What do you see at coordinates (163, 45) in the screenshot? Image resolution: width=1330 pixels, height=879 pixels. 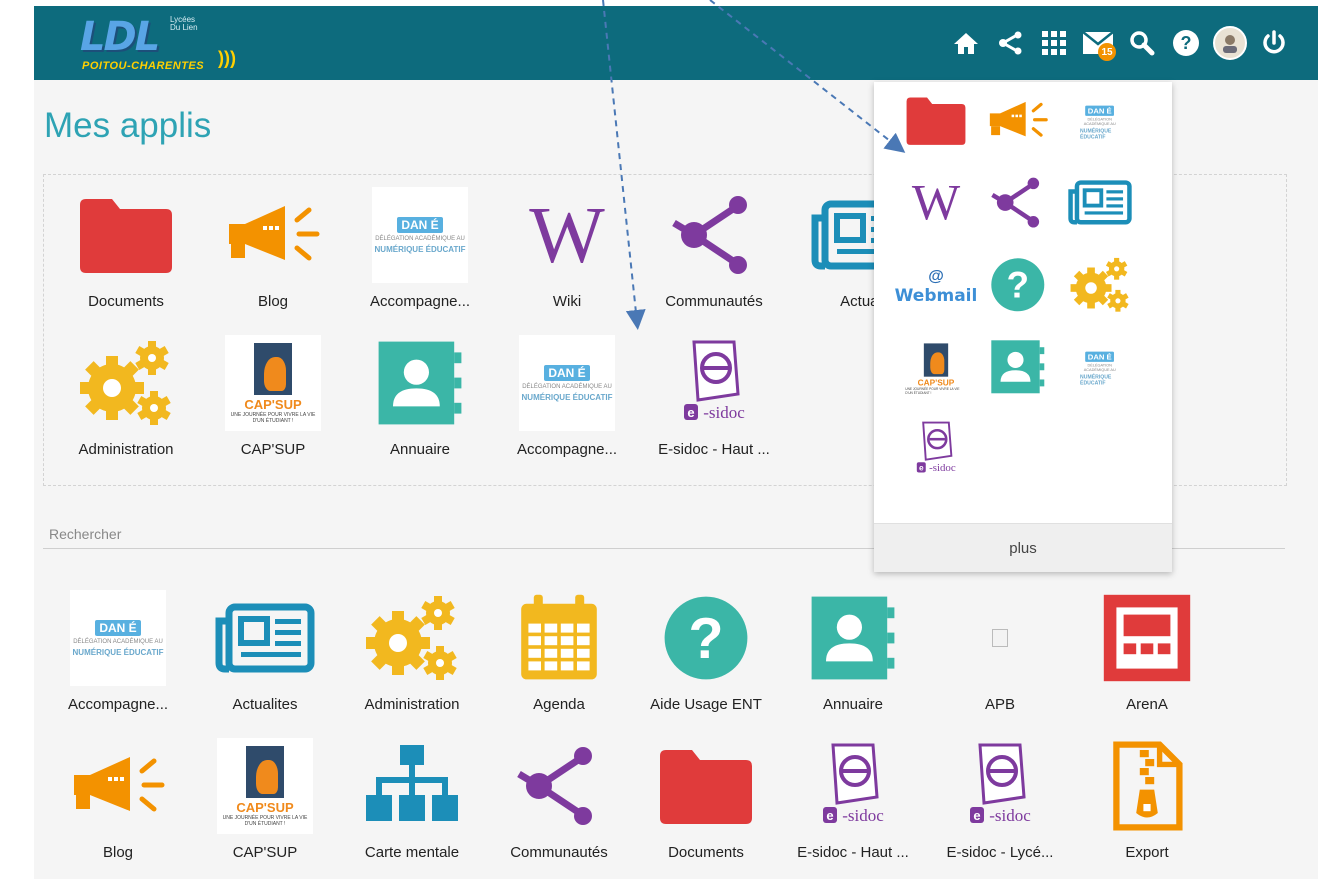 I see `ldl-logo: LDL Lycées Du Lien POITOU-CHARENTES )))` at bounding box center [163, 45].